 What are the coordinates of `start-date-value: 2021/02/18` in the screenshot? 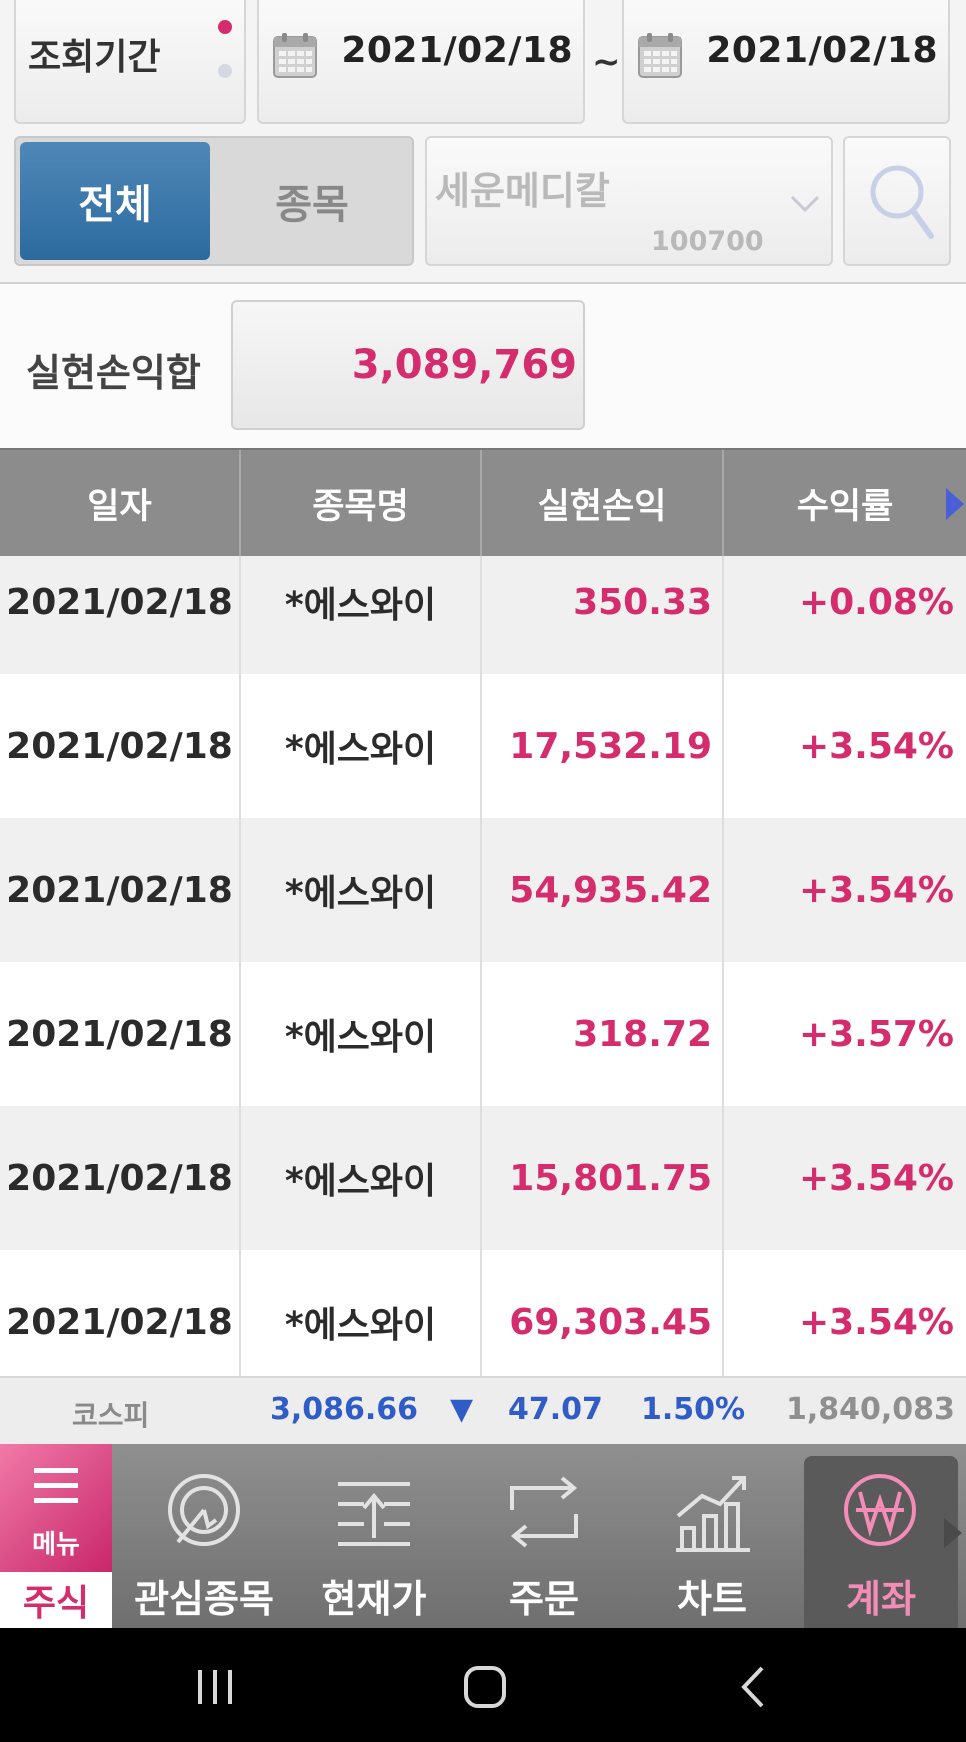 It's located at (457, 50).